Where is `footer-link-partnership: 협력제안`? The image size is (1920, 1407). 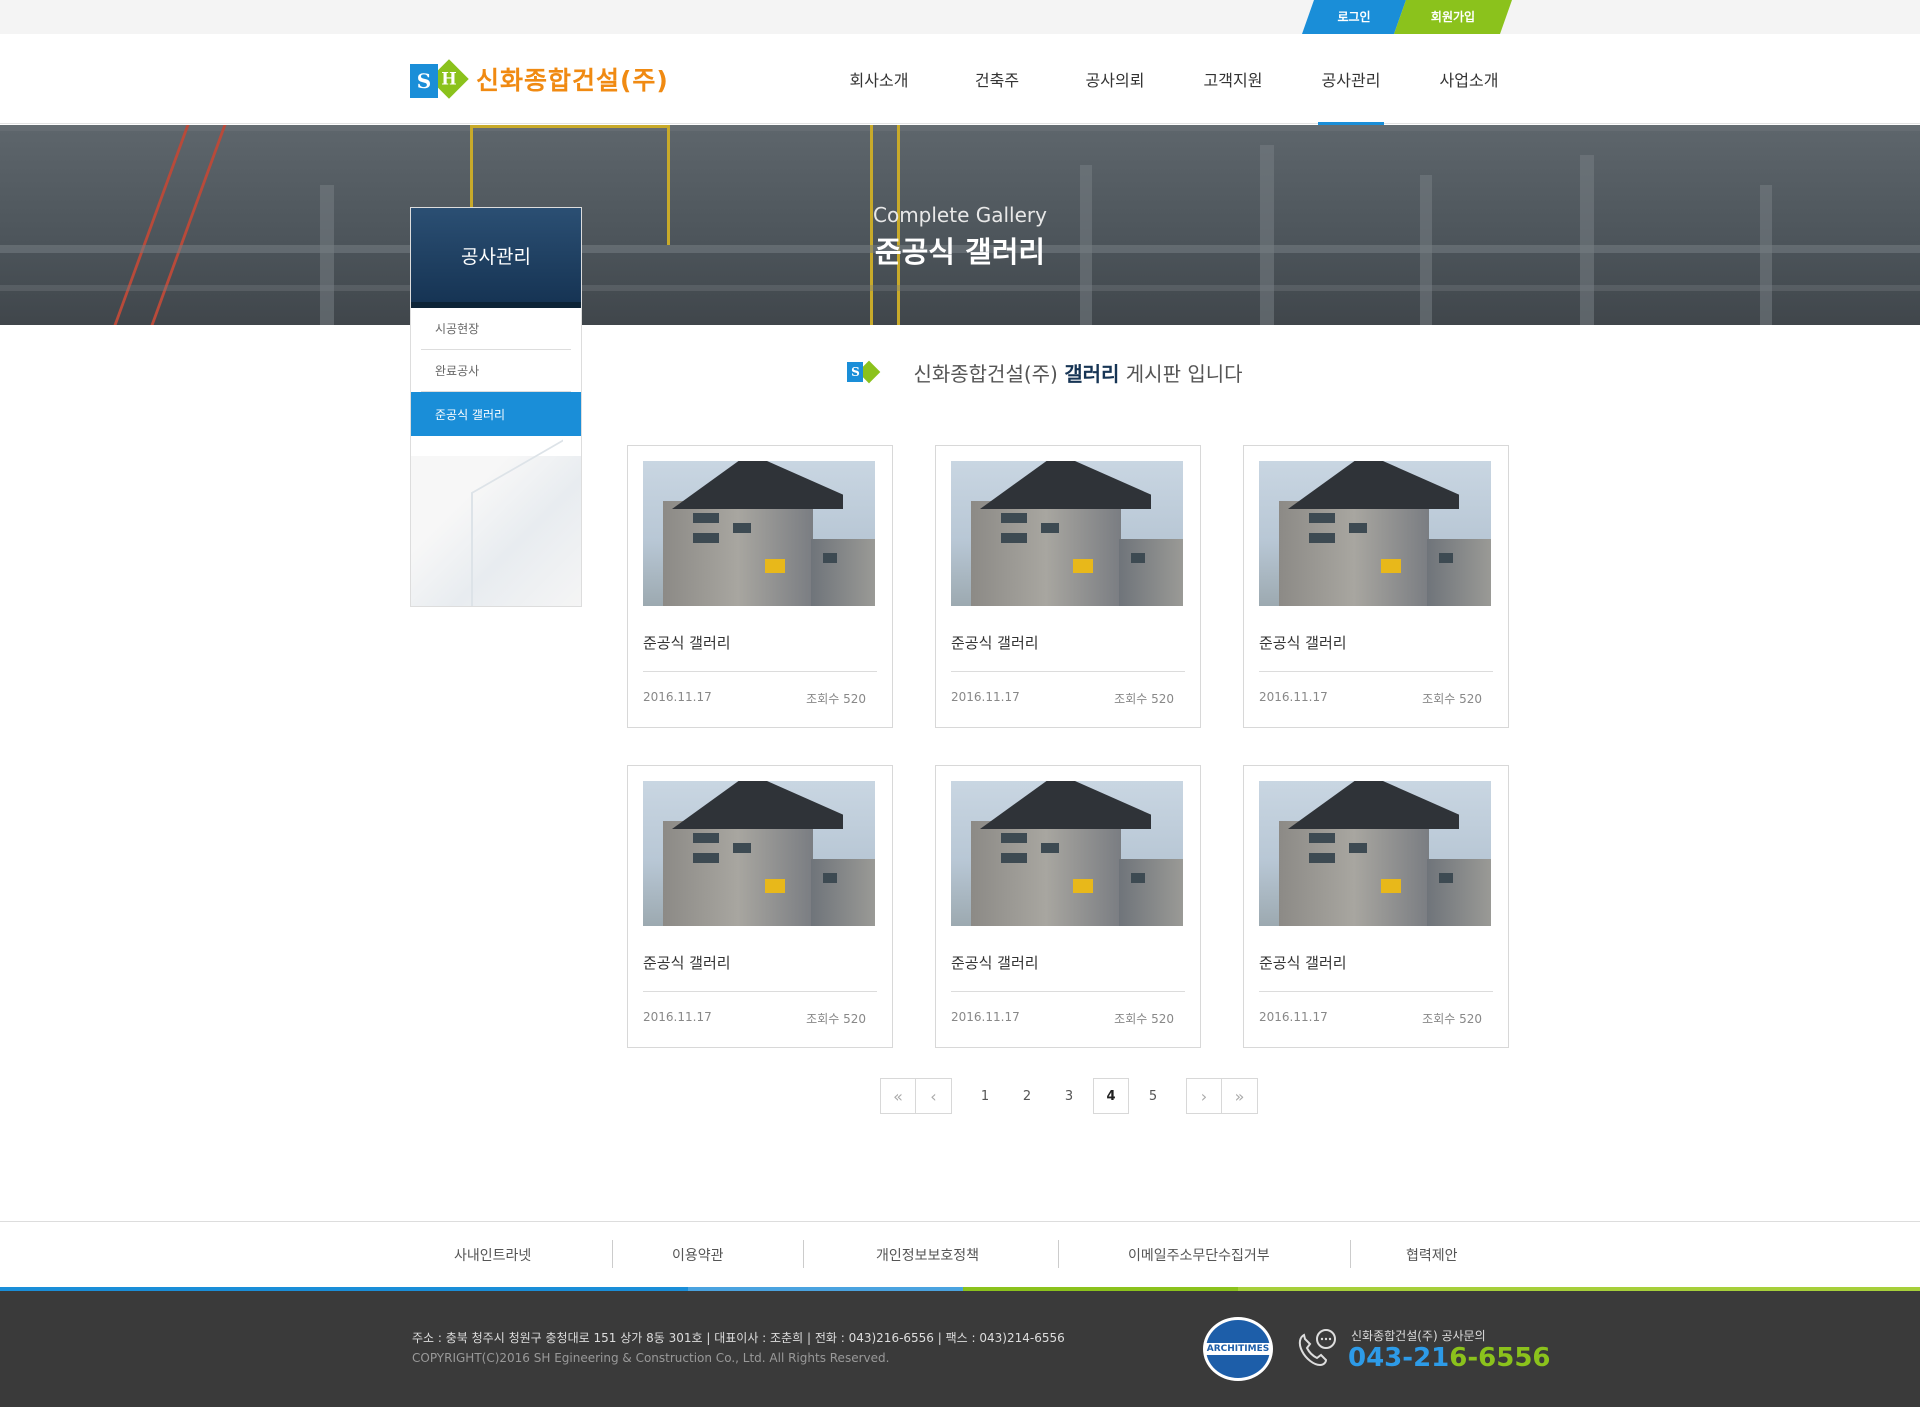 footer-link-partnership: 협력제안 is located at coordinates (1432, 1255).